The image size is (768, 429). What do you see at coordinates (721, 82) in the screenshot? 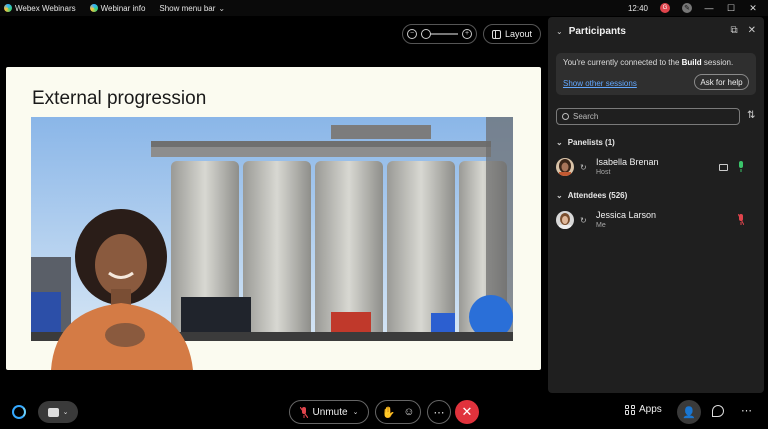
I see `ask-for-help-button: Ask for help` at bounding box center [721, 82].